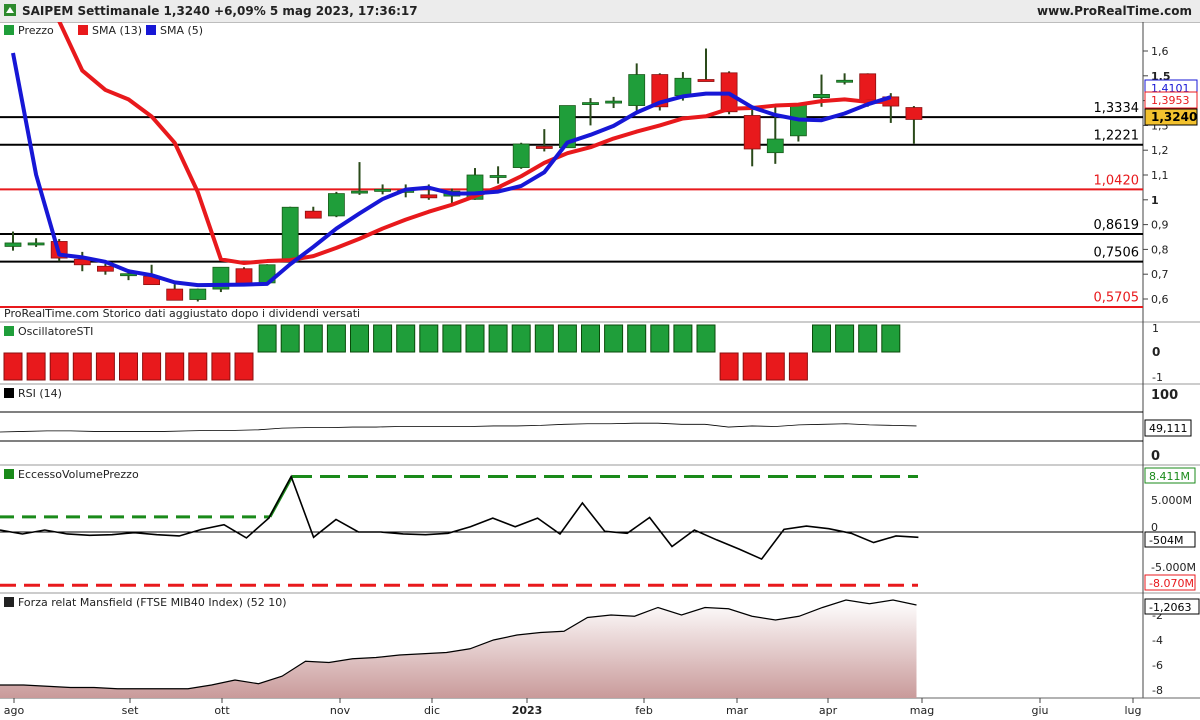 Image resolution: width=1200 pixels, height=720 pixels. I want to click on y-tick-label: -6, so click(1157, 665).